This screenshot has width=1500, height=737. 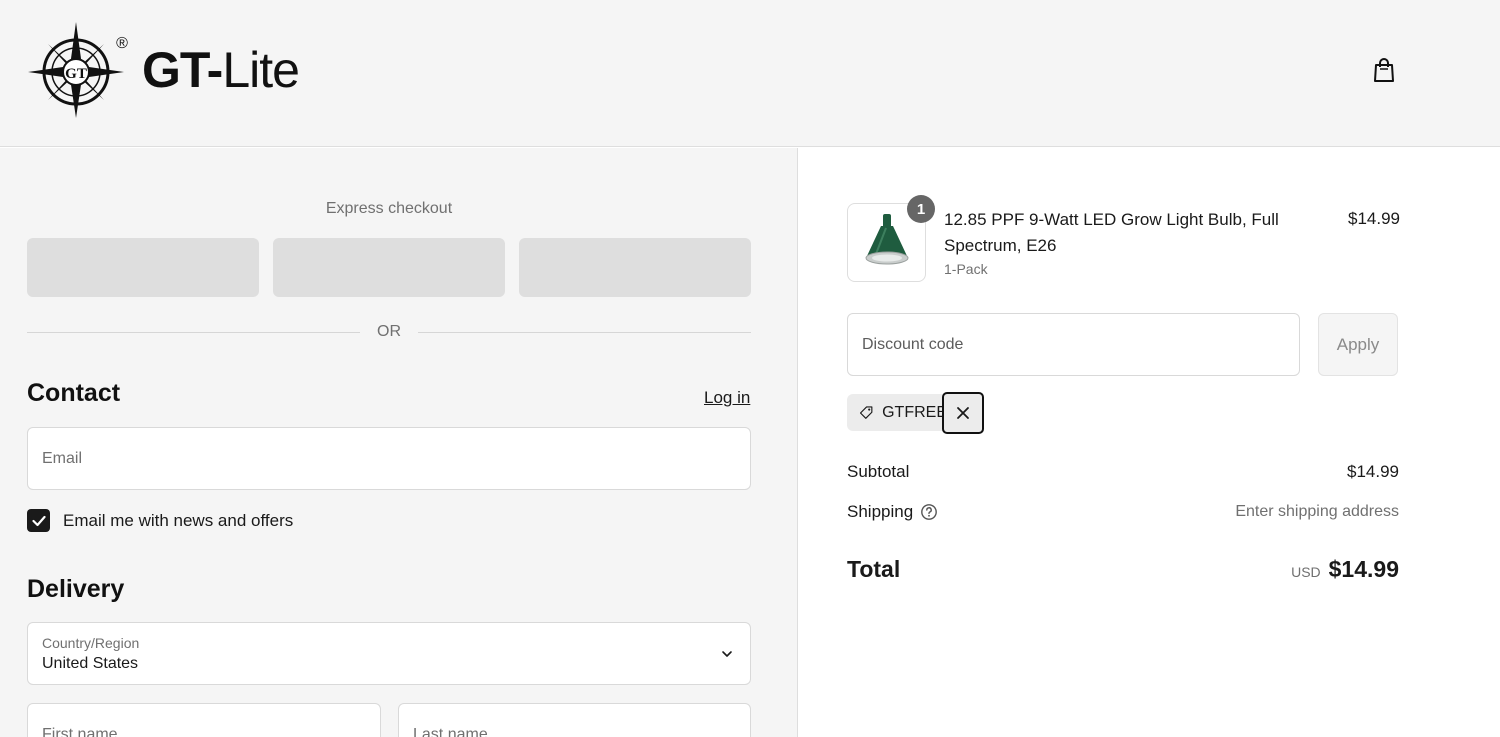 What do you see at coordinates (91, 643) in the screenshot?
I see `country-label: Country/Region` at bounding box center [91, 643].